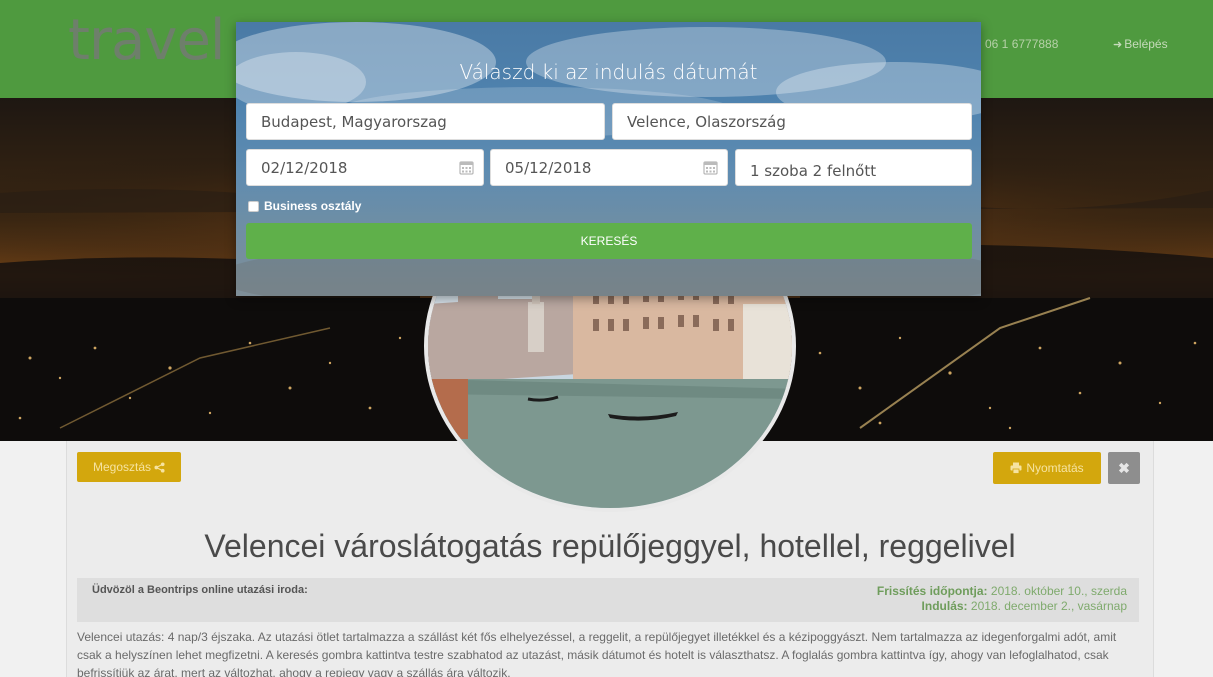 This screenshot has width=1213, height=677. Describe the element at coordinates (1146, 44) in the screenshot. I see `login-label: Belépés` at that location.